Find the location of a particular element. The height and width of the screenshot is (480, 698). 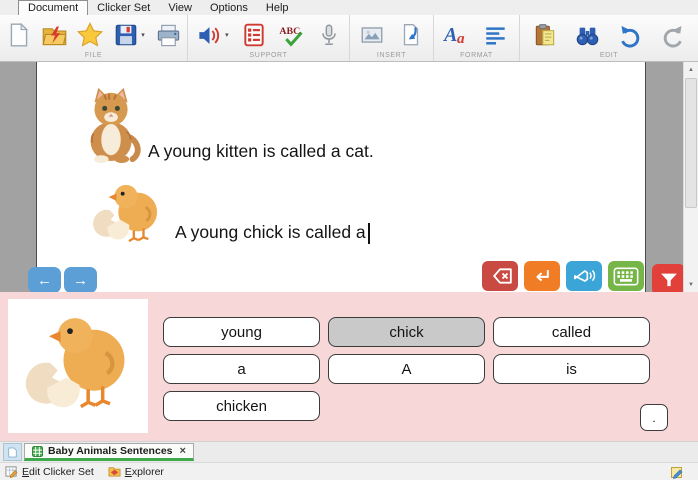

menu-clicker-set: Clicker Set is located at coordinates (123, 8).